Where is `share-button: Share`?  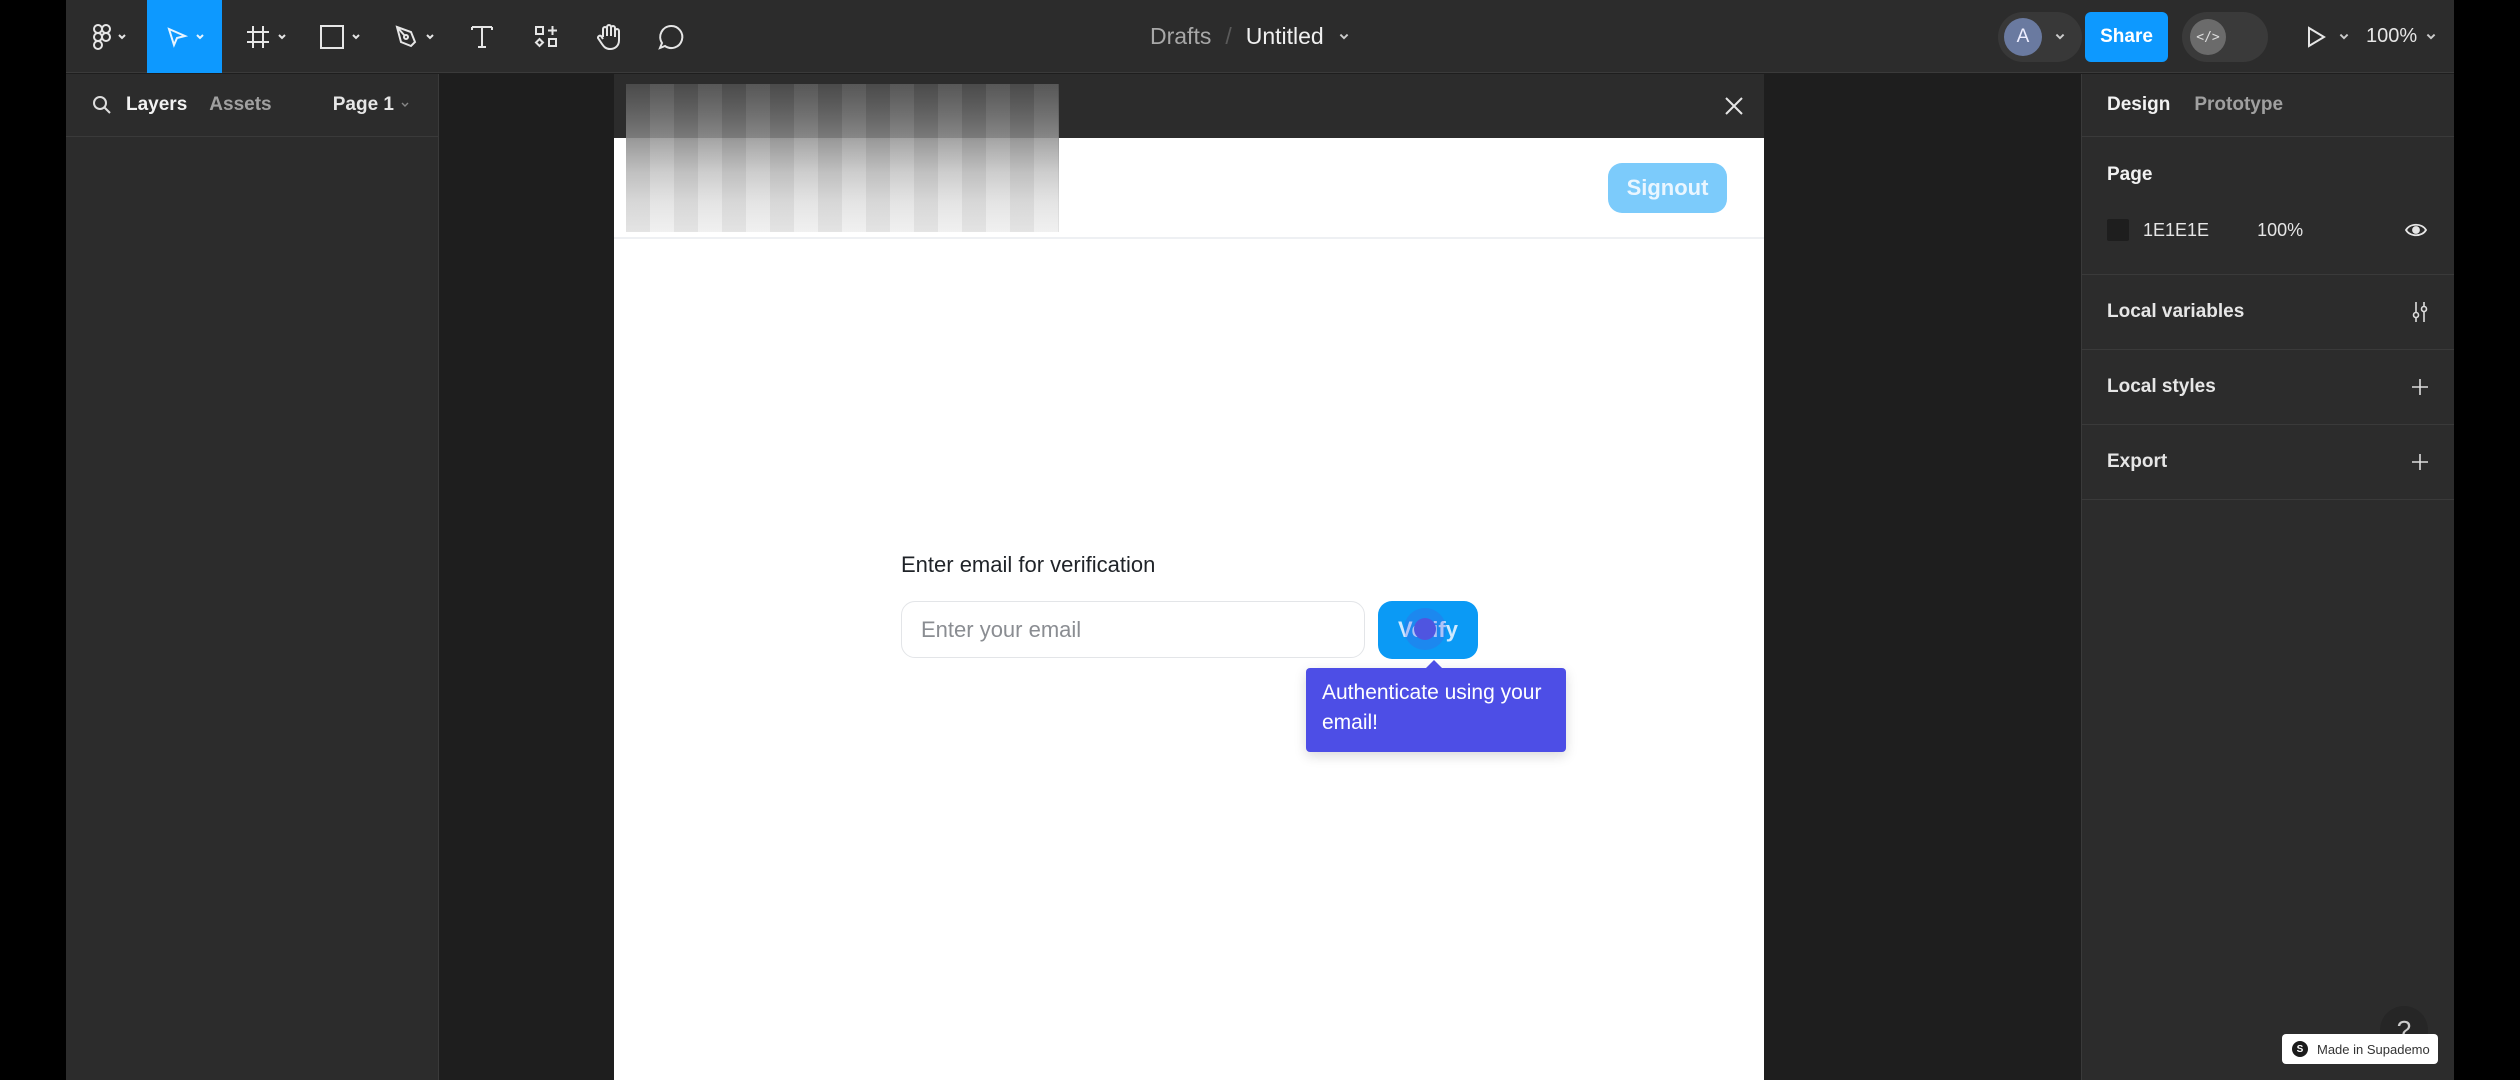
share-button: Share is located at coordinates (2126, 37).